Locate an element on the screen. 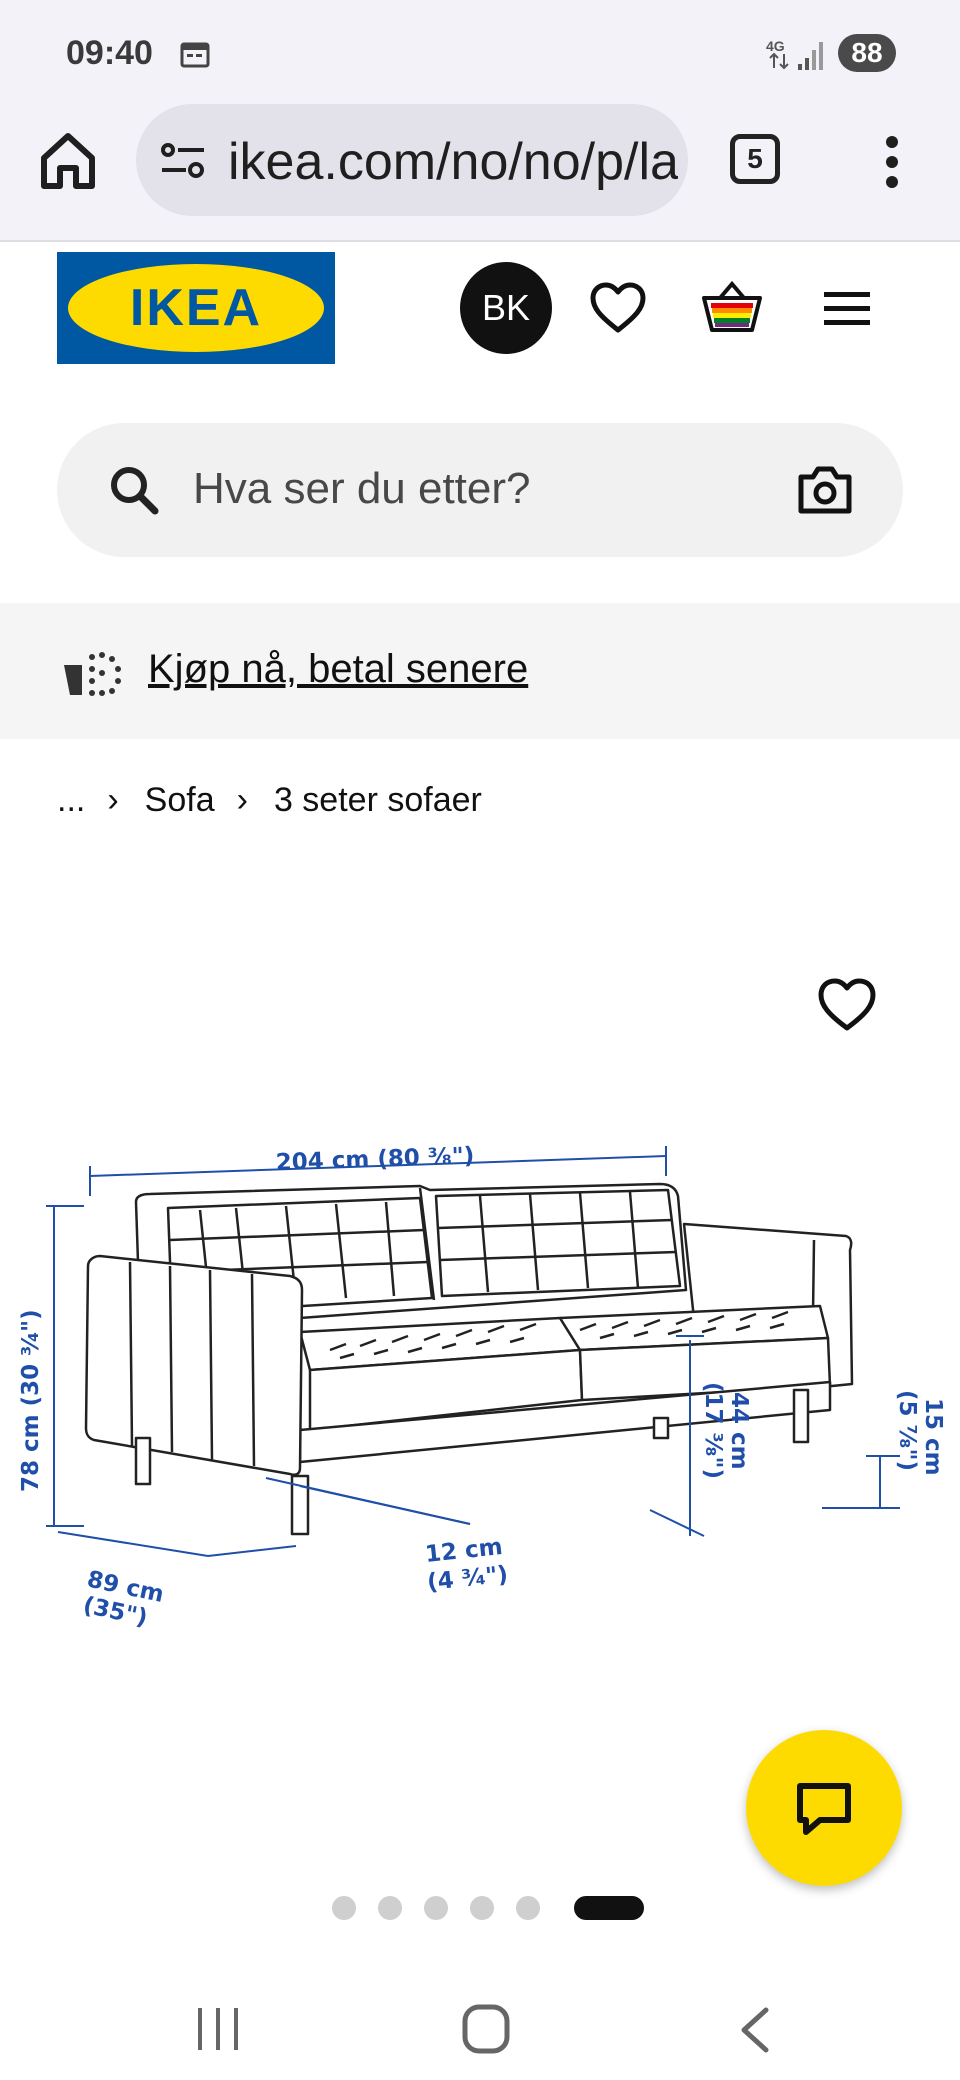 The image size is (960, 2080). browser-toolbar: ikea.com/no/no/p/la 5 is located at coordinates (480, 171).